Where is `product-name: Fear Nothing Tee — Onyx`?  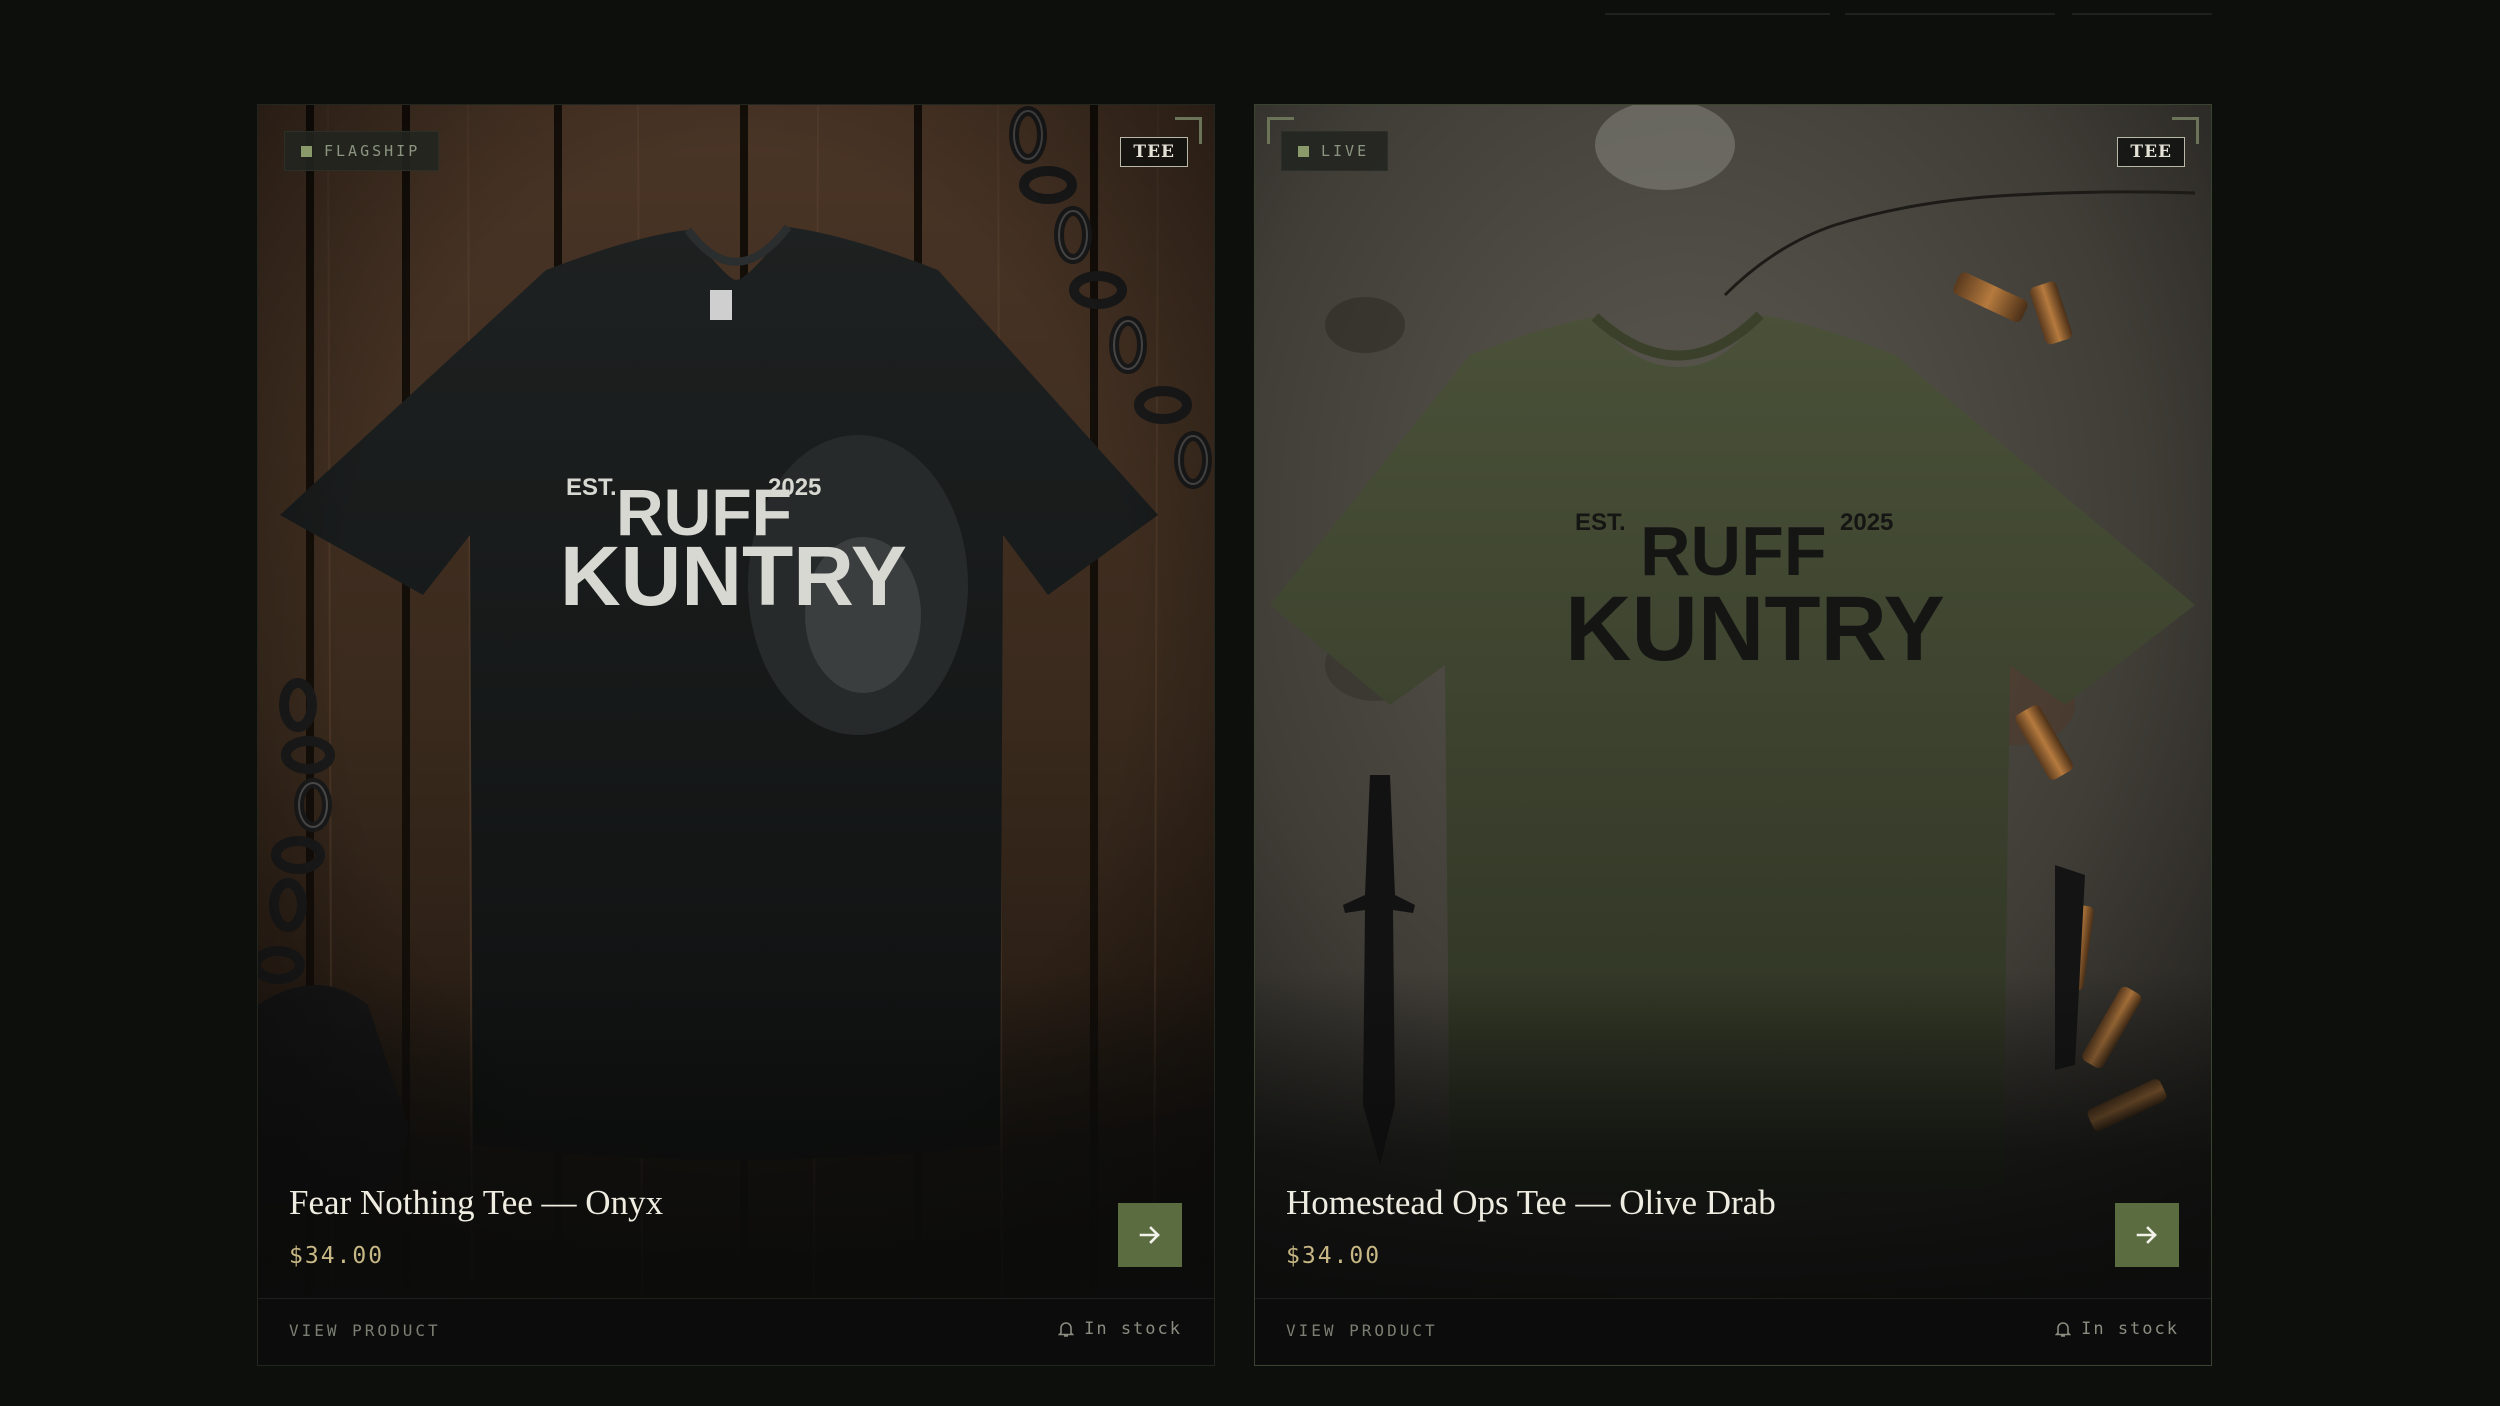 product-name: Fear Nothing Tee — Onyx is located at coordinates (476, 1203).